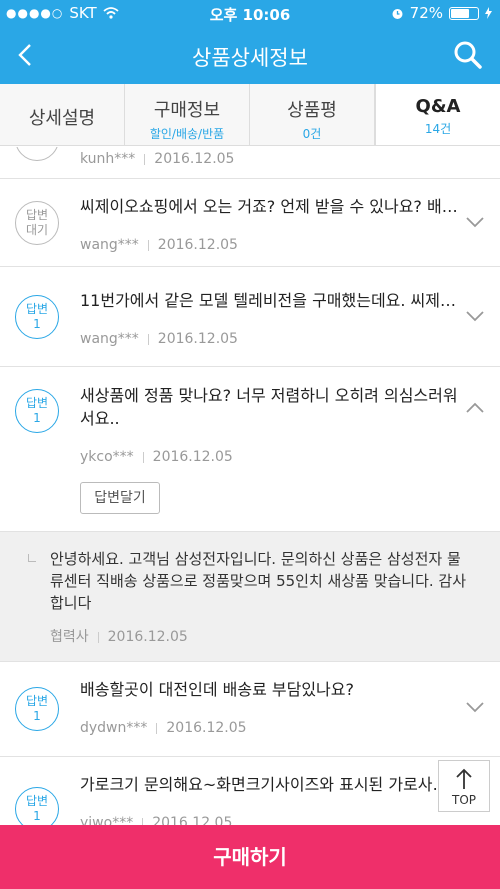 The height and width of the screenshot is (889, 500). I want to click on user-id: kunh***, so click(108, 159).